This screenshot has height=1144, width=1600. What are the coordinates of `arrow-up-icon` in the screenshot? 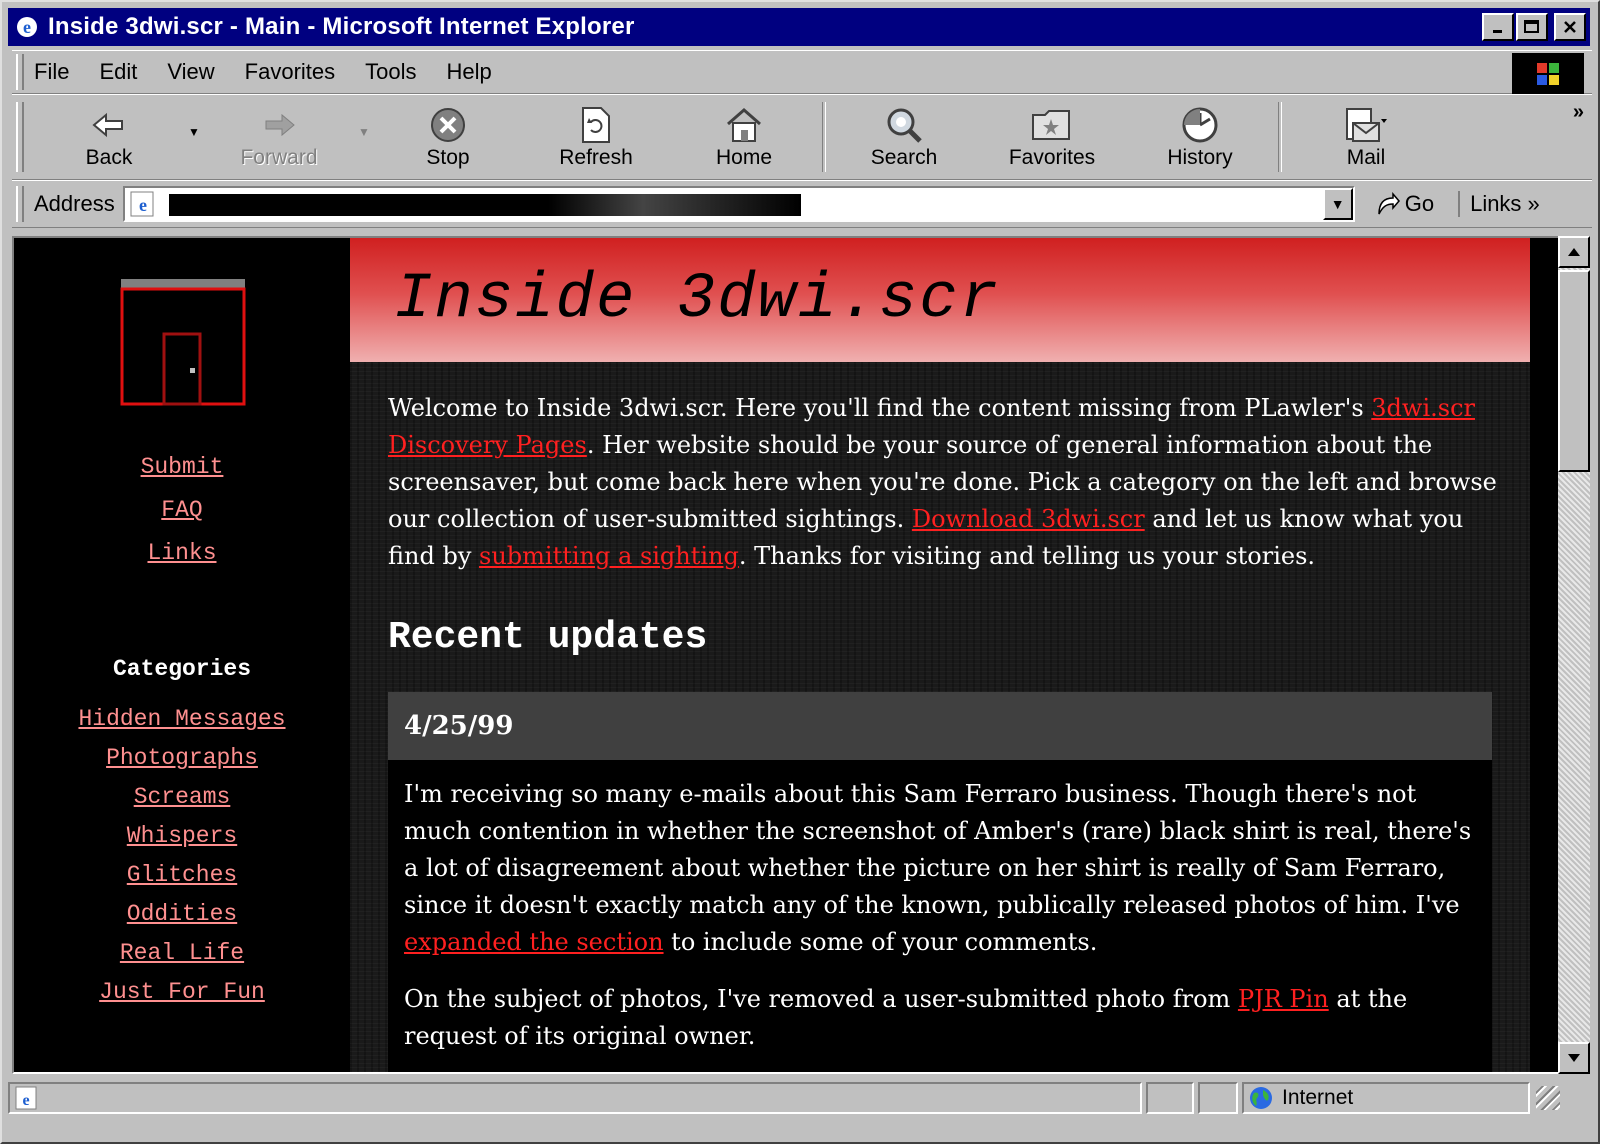 It's located at (1574, 252).